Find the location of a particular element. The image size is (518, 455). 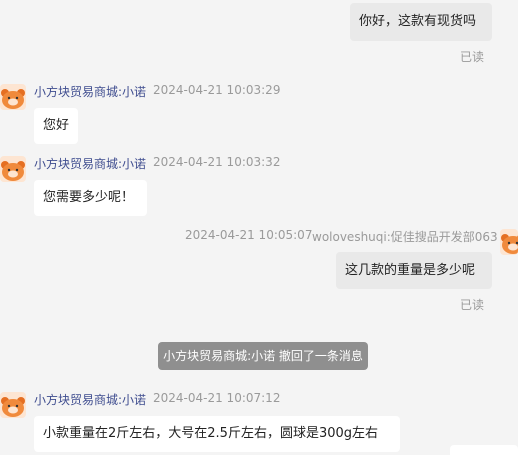

outgoing-message-bubble: 这几款的重量是多少呢 is located at coordinates (414, 270).